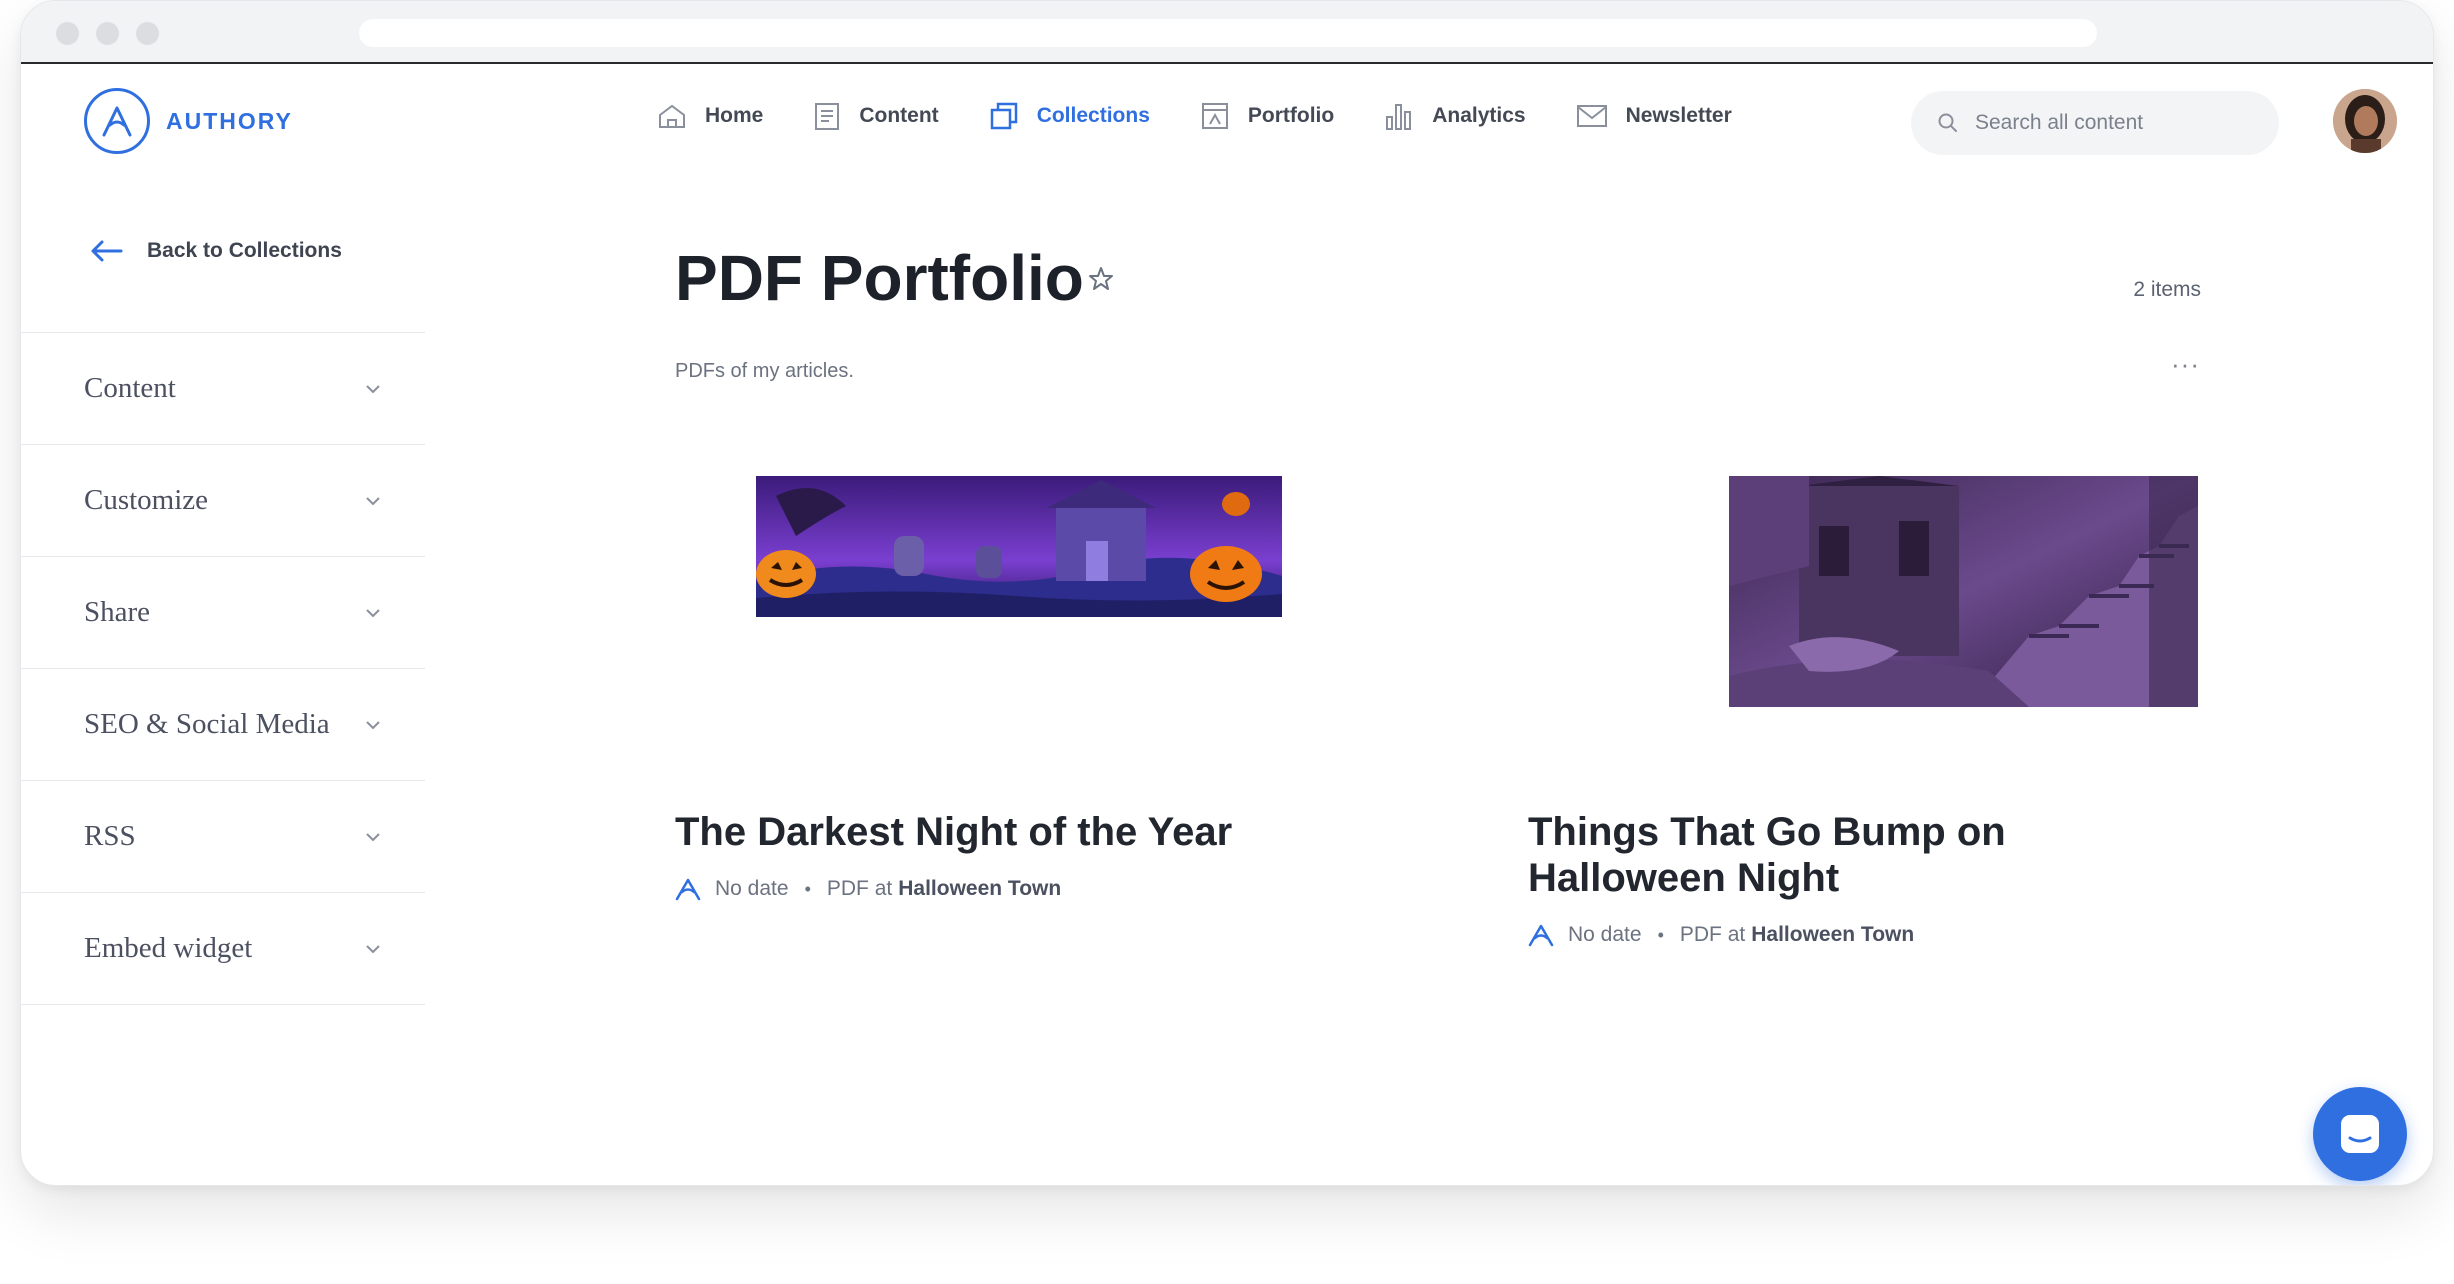 Image resolution: width=2454 pixels, height=1284 pixels. I want to click on sidebar-item-label: RSS, so click(110, 836).